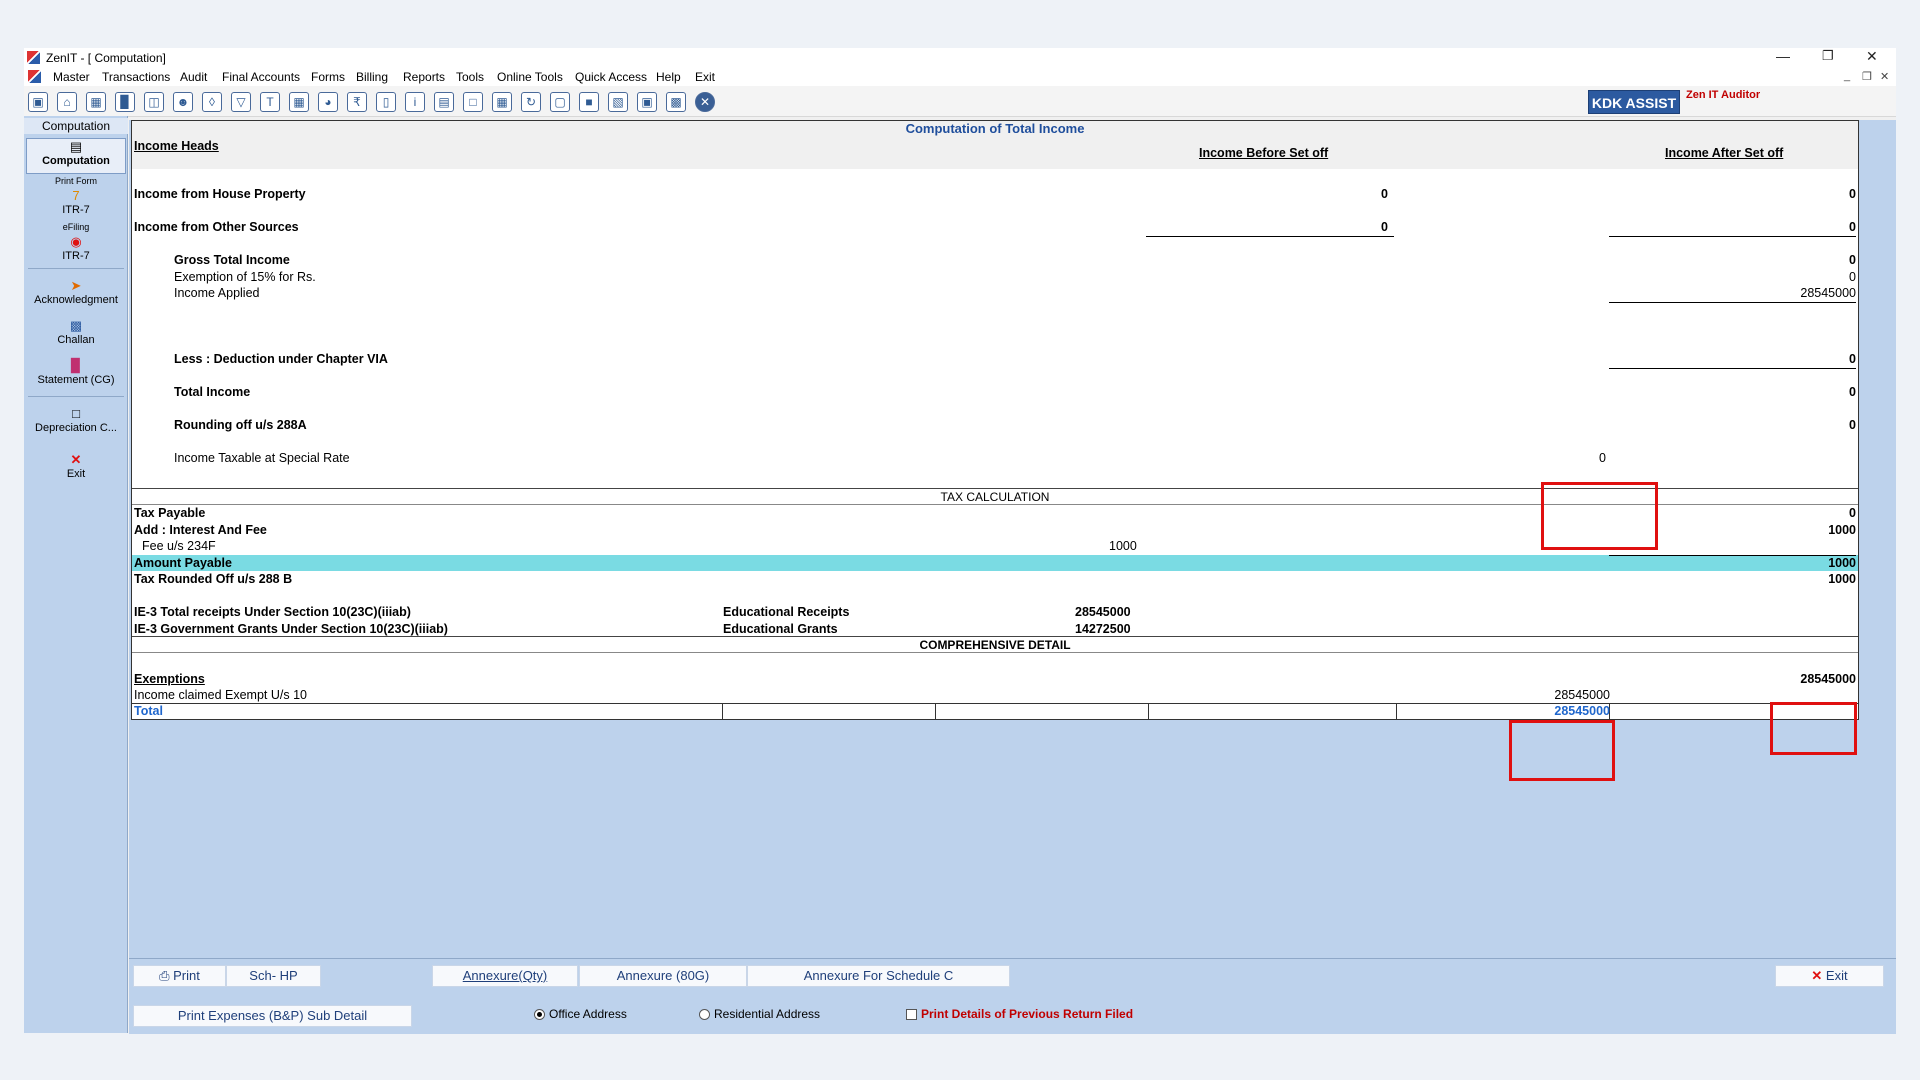 The width and height of the screenshot is (1920, 1080). Describe the element at coordinates (1852, 513) in the screenshot. I see `tax-payable-value: 0` at that location.